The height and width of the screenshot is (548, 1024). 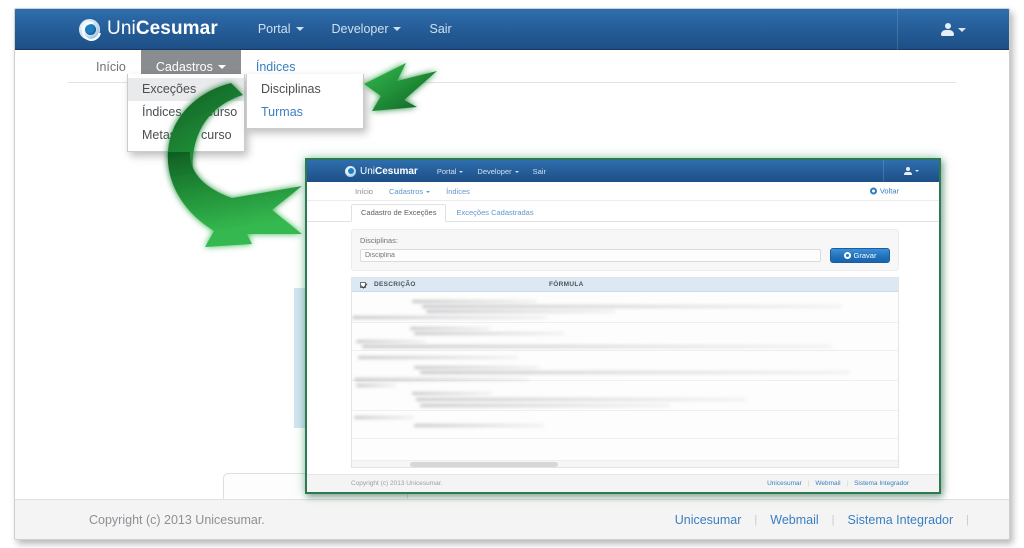 What do you see at coordinates (396, 171) in the screenshot?
I see `inner-brand-bold: Cesumar` at bounding box center [396, 171].